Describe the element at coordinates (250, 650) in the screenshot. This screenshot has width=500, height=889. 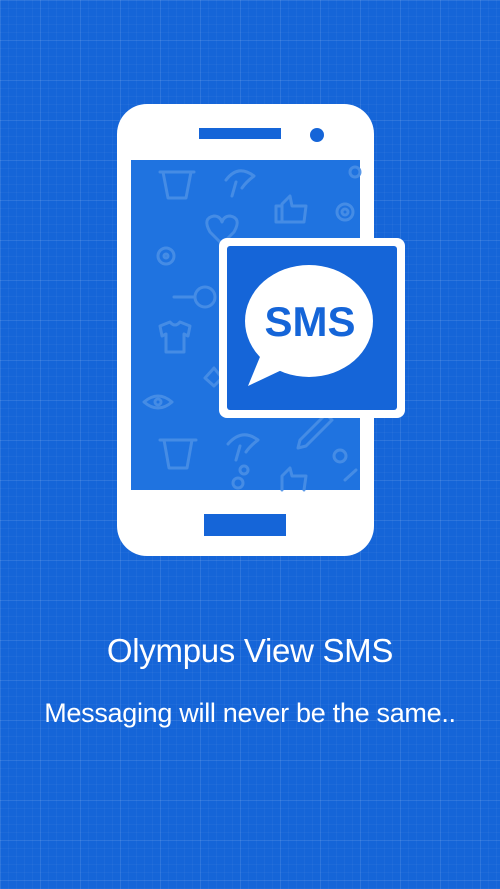
I see `app-title: Olympus View SMS` at that location.